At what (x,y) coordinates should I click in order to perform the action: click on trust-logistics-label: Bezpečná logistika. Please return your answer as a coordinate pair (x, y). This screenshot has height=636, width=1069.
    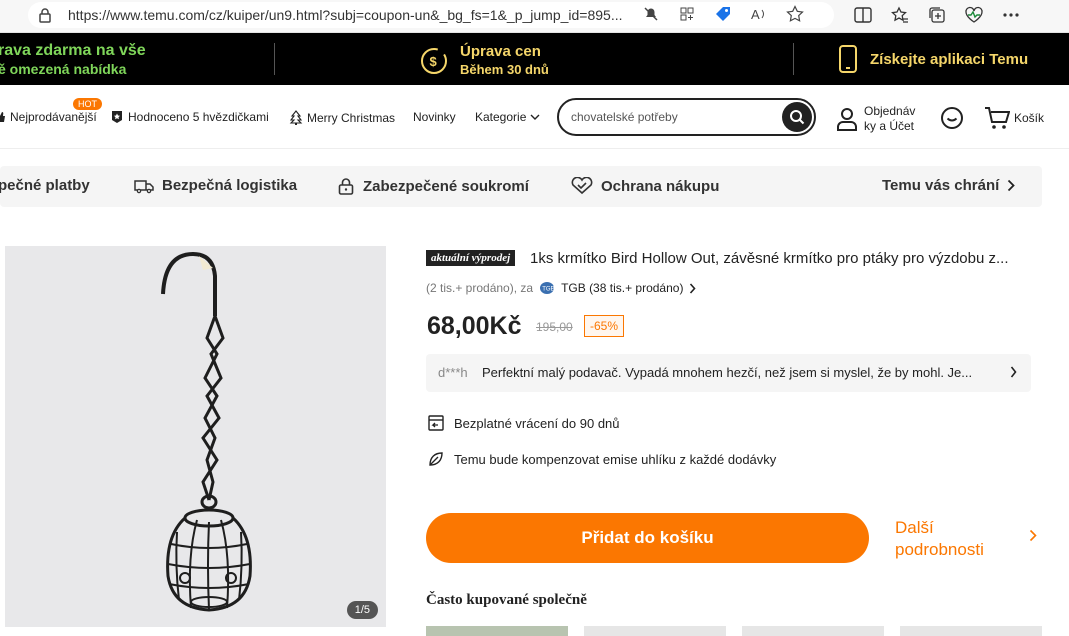
    Looking at the image, I should click on (230, 185).